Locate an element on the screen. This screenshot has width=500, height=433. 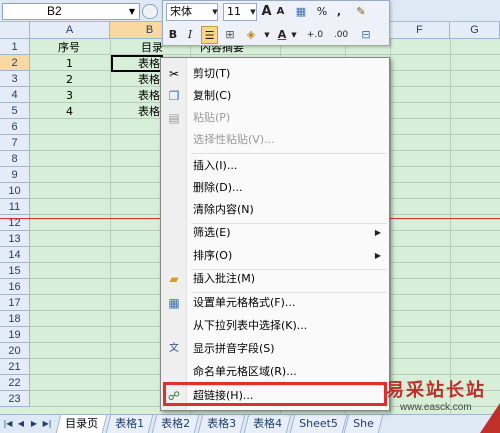
shrink-font-button: A is located at coordinates (280, 12).